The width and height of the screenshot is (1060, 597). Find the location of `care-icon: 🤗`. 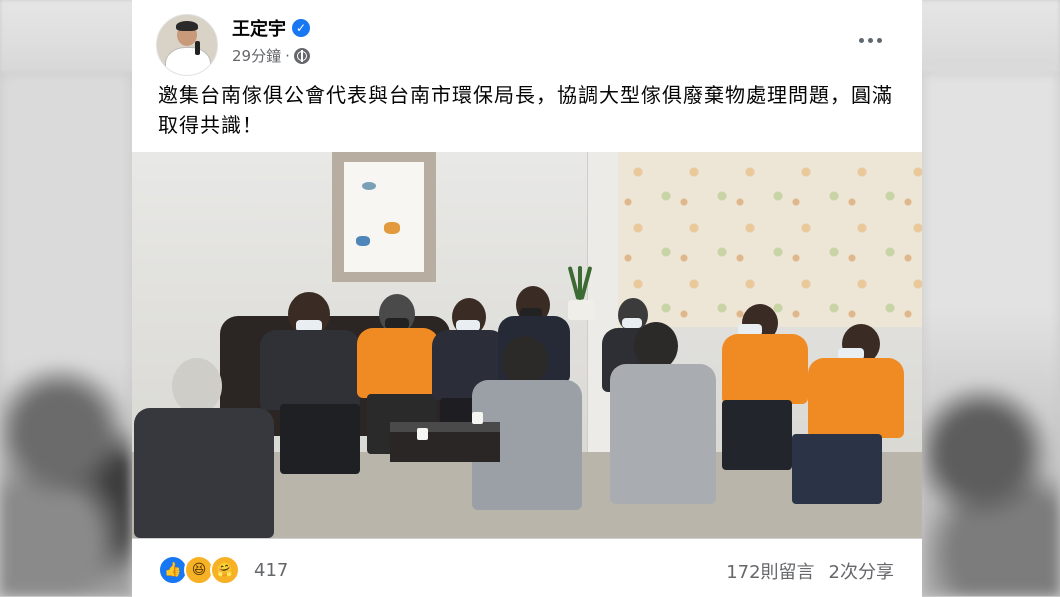

care-icon: 🤗 is located at coordinates (225, 570).